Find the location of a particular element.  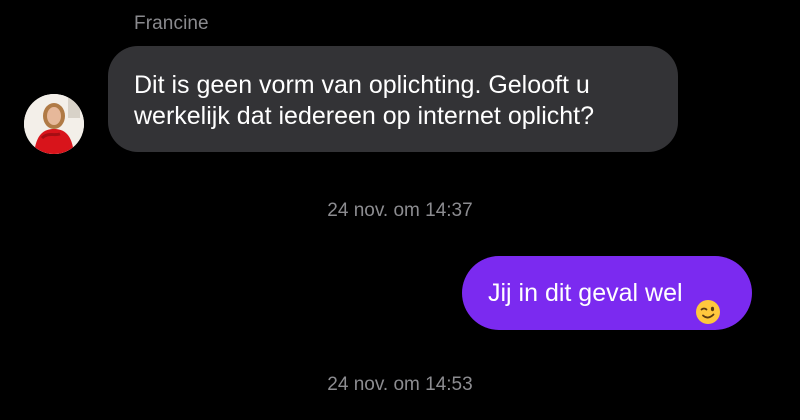

avatar is located at coordinates (54, 124).